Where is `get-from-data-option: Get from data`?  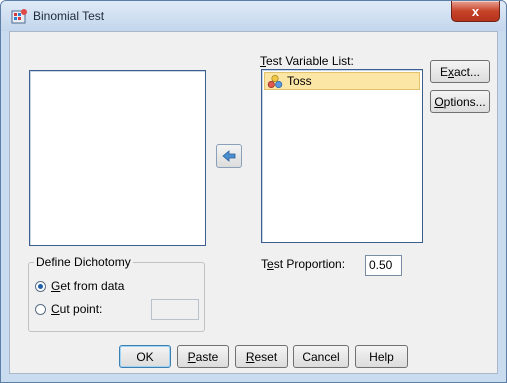
get-from-data-option: Get from data is located at coordinates (79, 286).